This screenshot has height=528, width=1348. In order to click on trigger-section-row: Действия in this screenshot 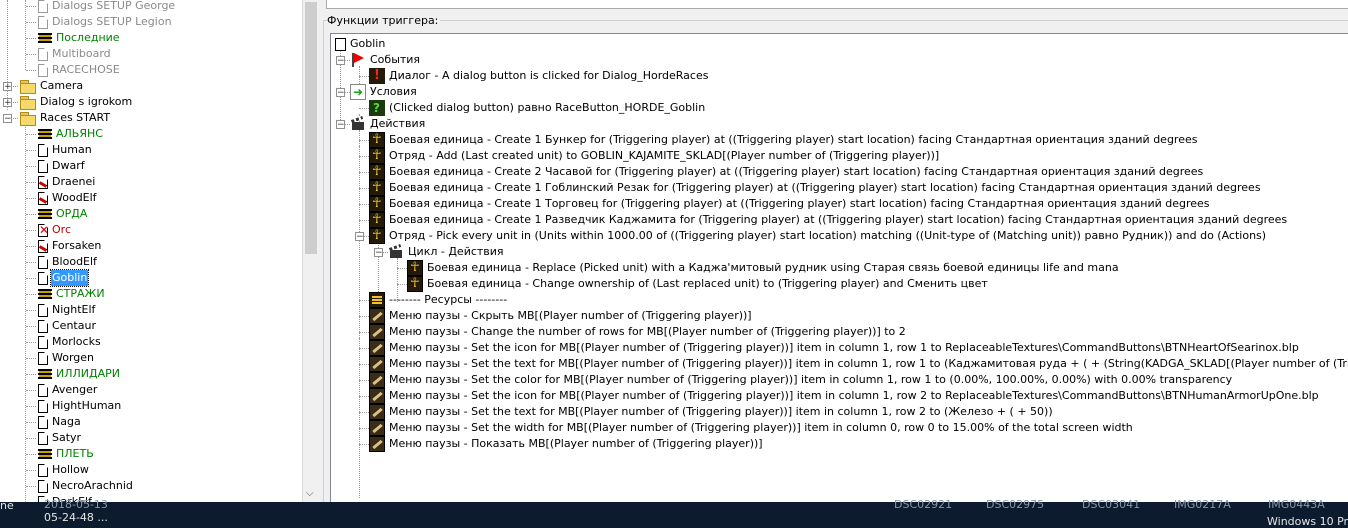, I will do `click(387, 124)`.